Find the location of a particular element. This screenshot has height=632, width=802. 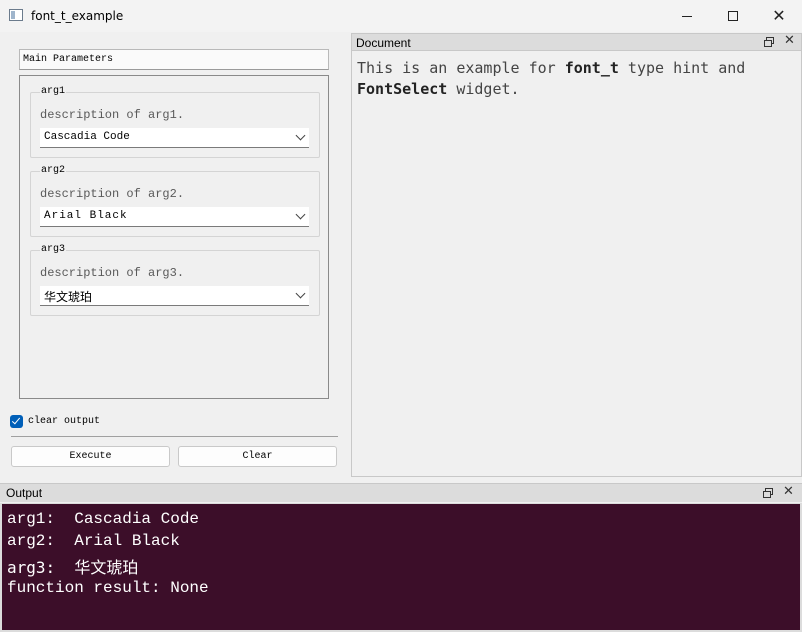

close-icon: ✕ is located at coordinates (779, 15).